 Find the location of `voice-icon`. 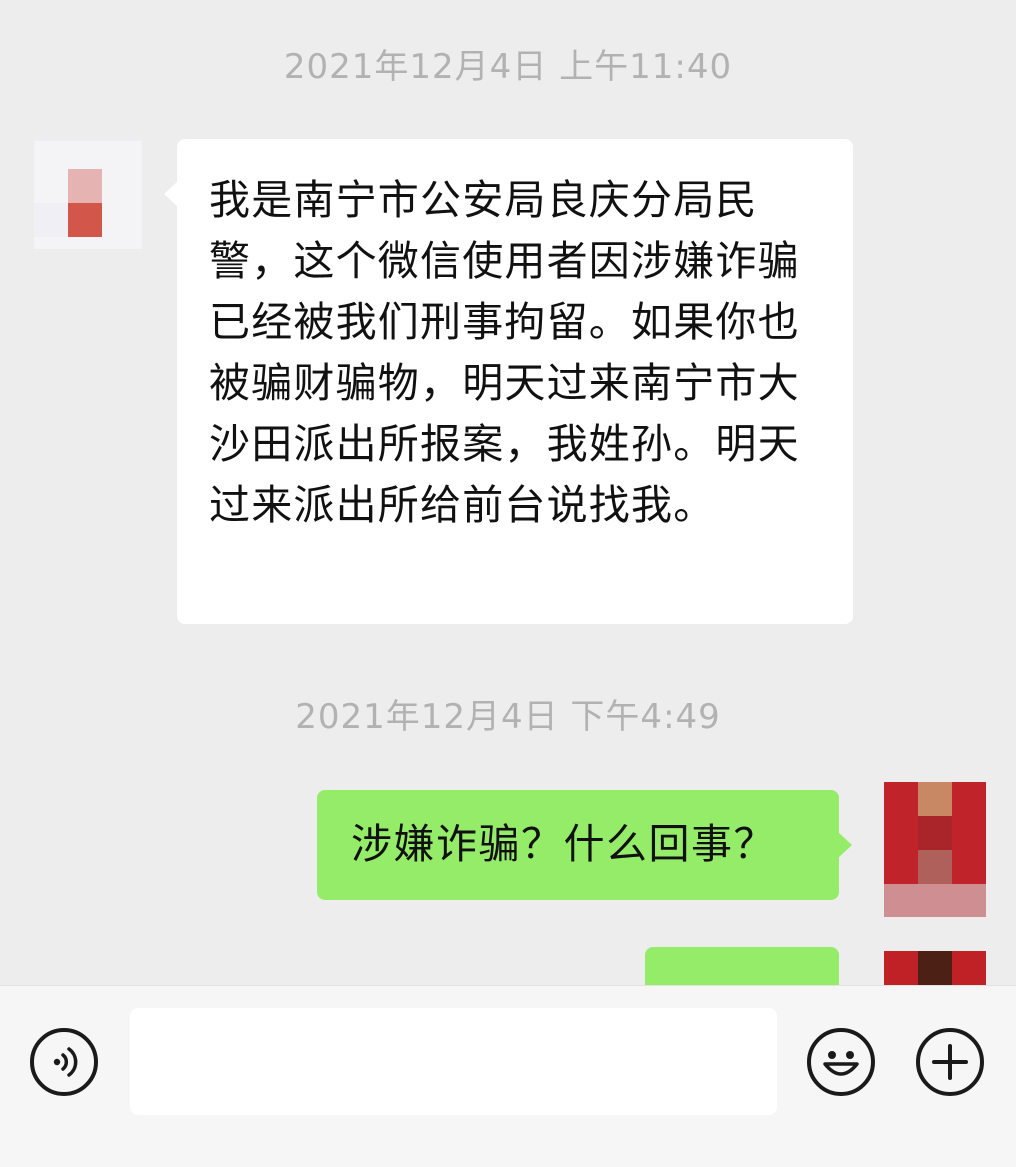

voice-icon is located at coordinates (65, 1062).